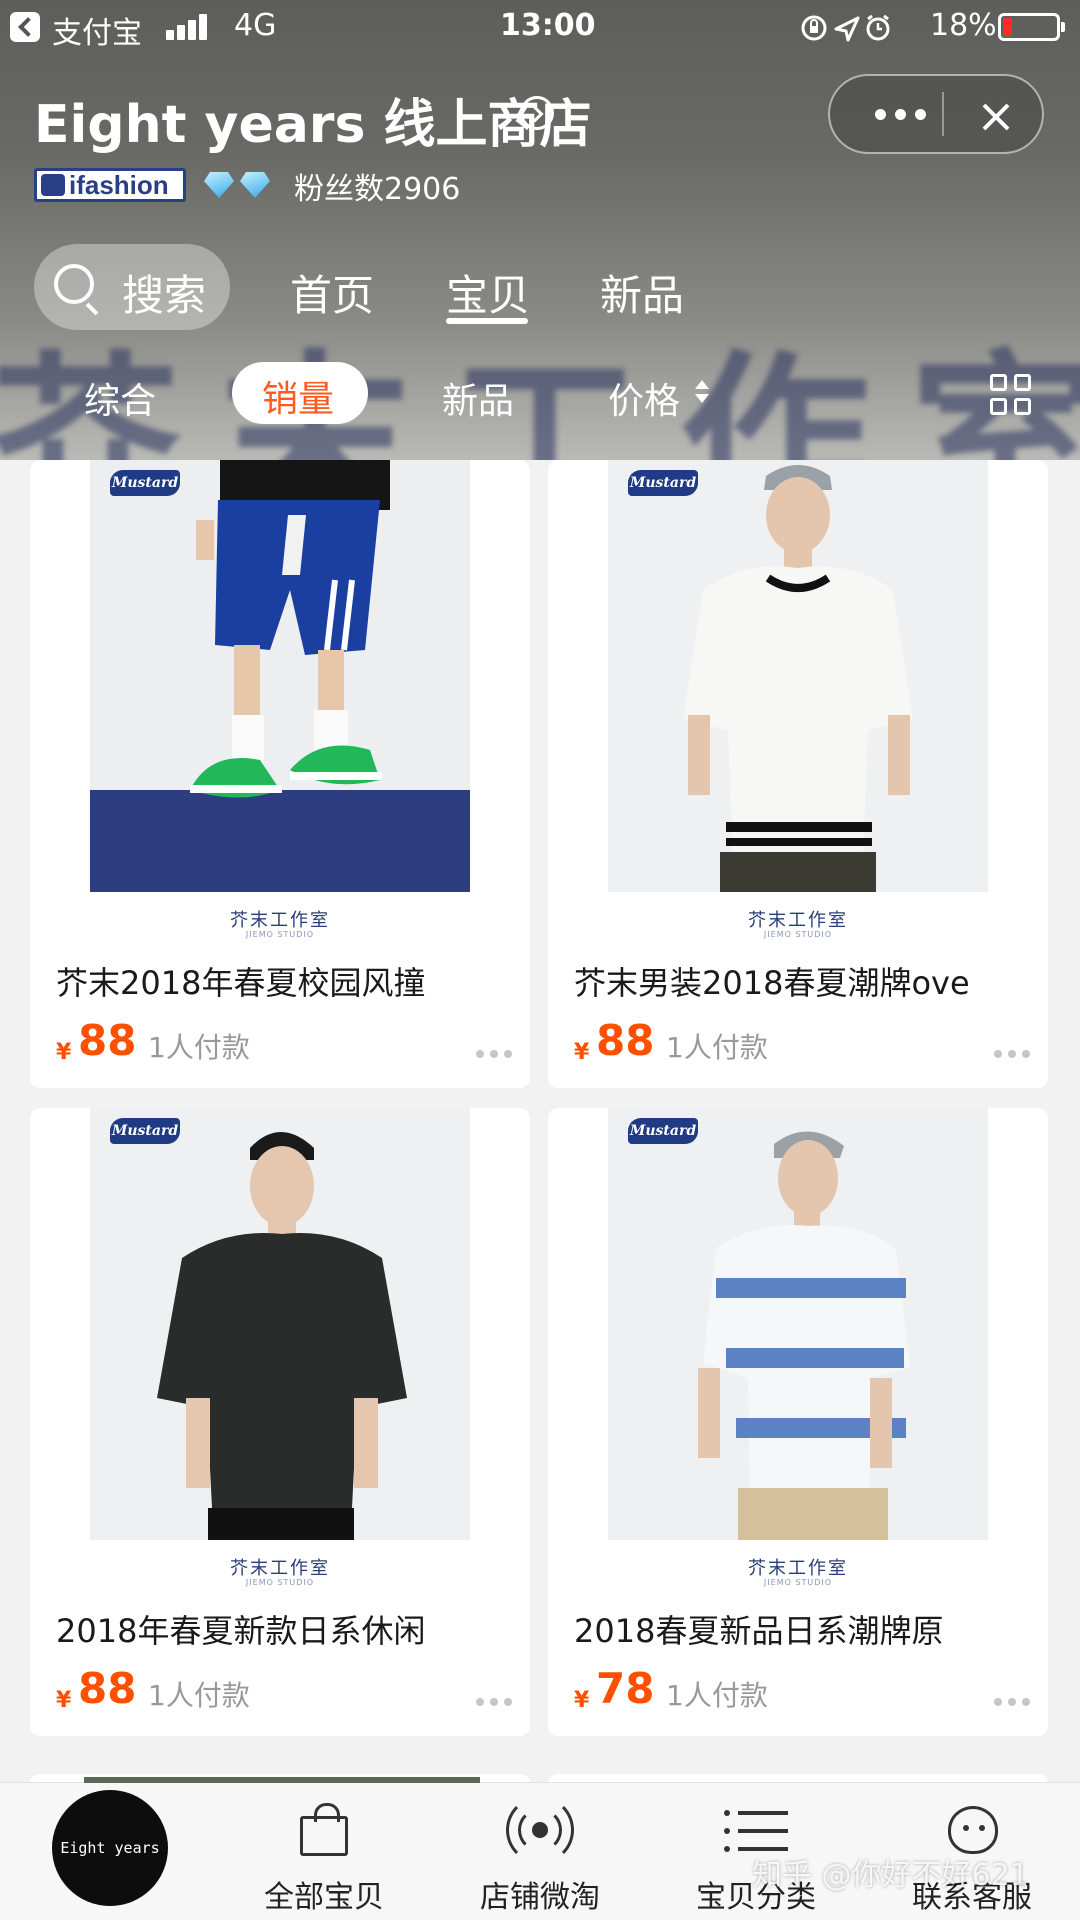  What do you see at coordinates (878, 27) in the screenshot?
I see `alarm-icon` at bounding box center [878, 27].